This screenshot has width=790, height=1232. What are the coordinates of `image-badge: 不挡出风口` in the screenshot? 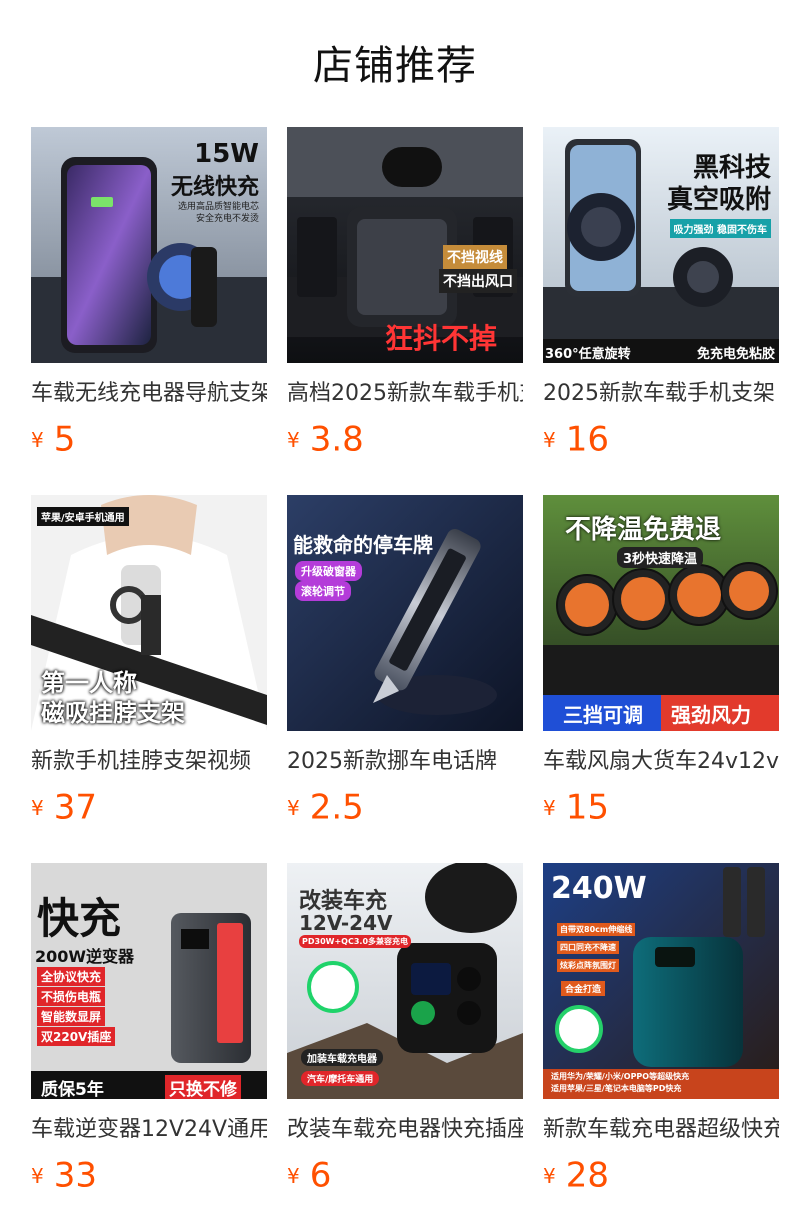 It's located at (478, 281).